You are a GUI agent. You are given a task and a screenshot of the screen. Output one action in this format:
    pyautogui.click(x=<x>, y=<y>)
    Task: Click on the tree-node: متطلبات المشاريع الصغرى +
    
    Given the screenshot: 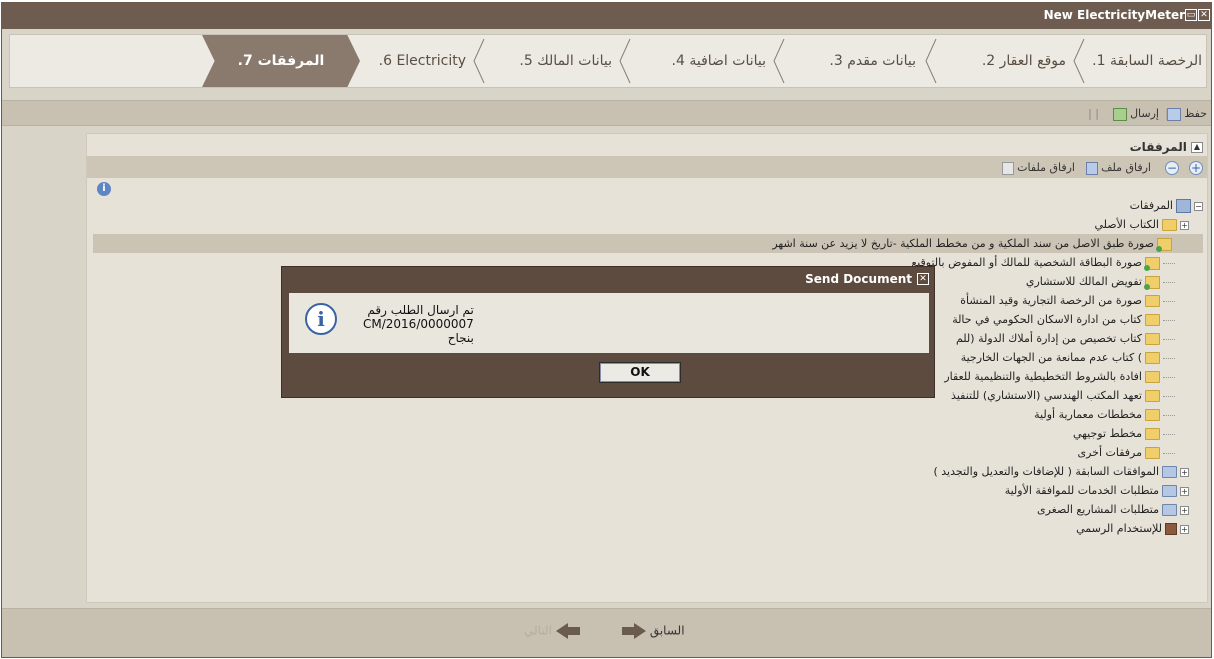 What is the action you would take?
    pyautogui.click(x=648, y=509)
    